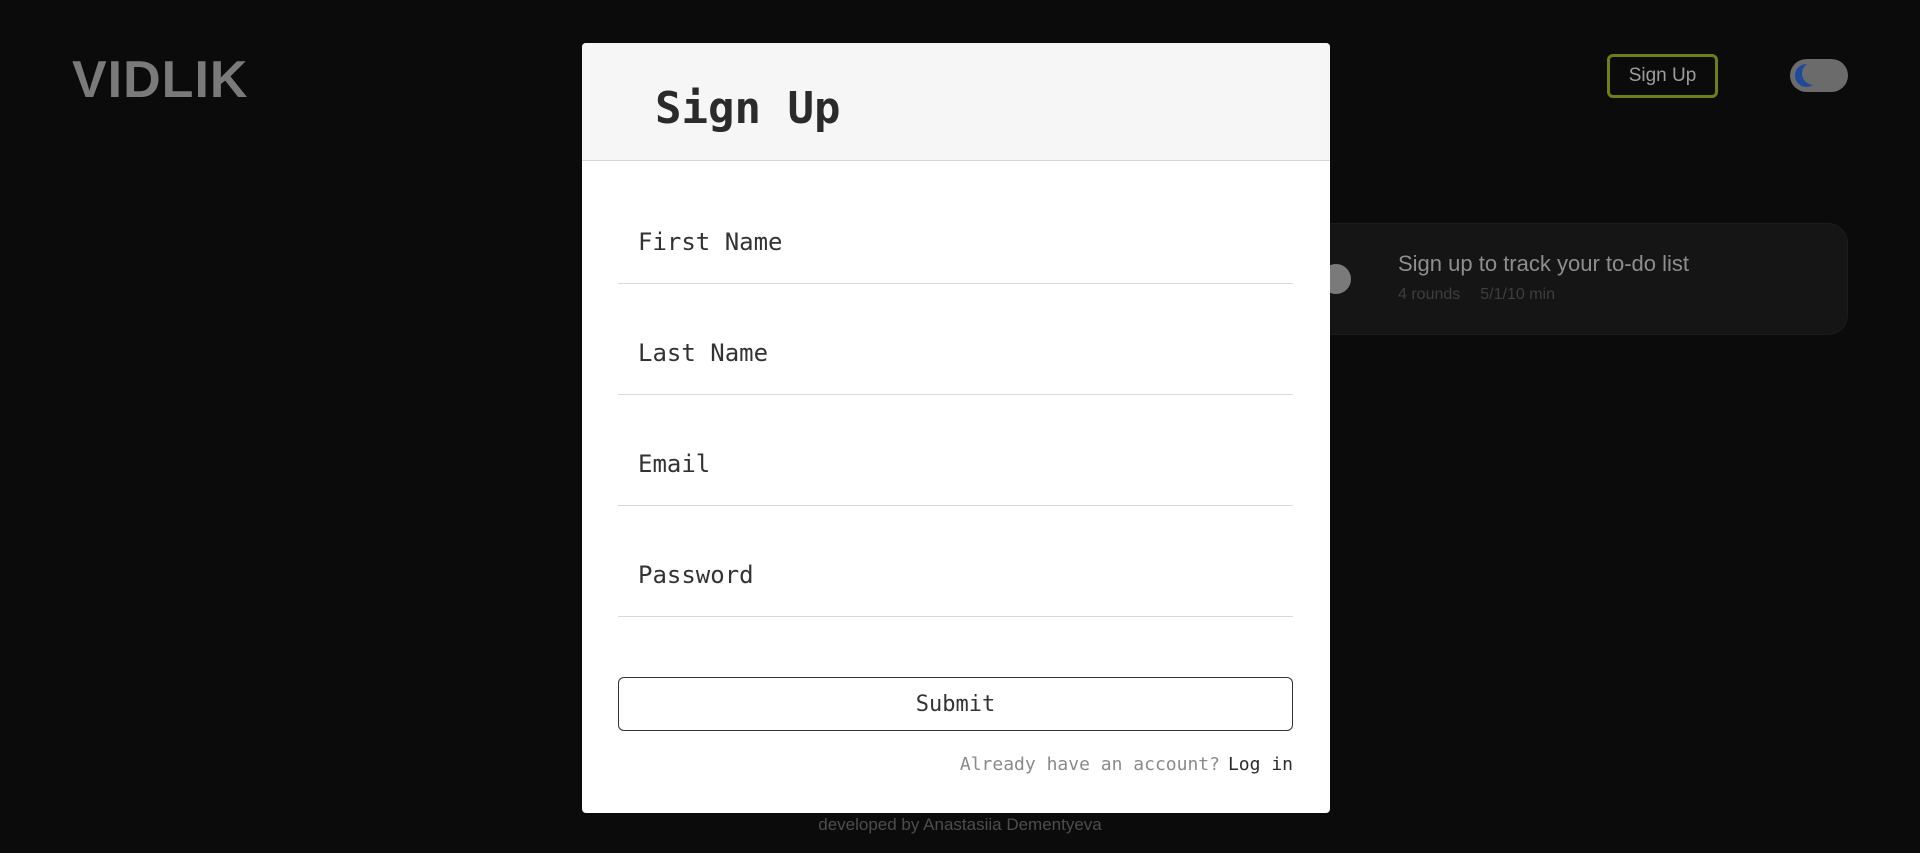  I want to click on task-meta: 4 rounds 5/1/10 min, so click(1476, 295).